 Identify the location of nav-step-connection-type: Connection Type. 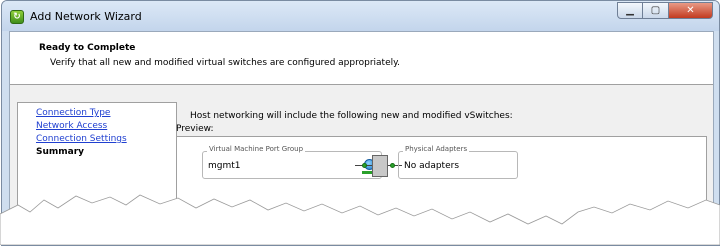
(73, 113).